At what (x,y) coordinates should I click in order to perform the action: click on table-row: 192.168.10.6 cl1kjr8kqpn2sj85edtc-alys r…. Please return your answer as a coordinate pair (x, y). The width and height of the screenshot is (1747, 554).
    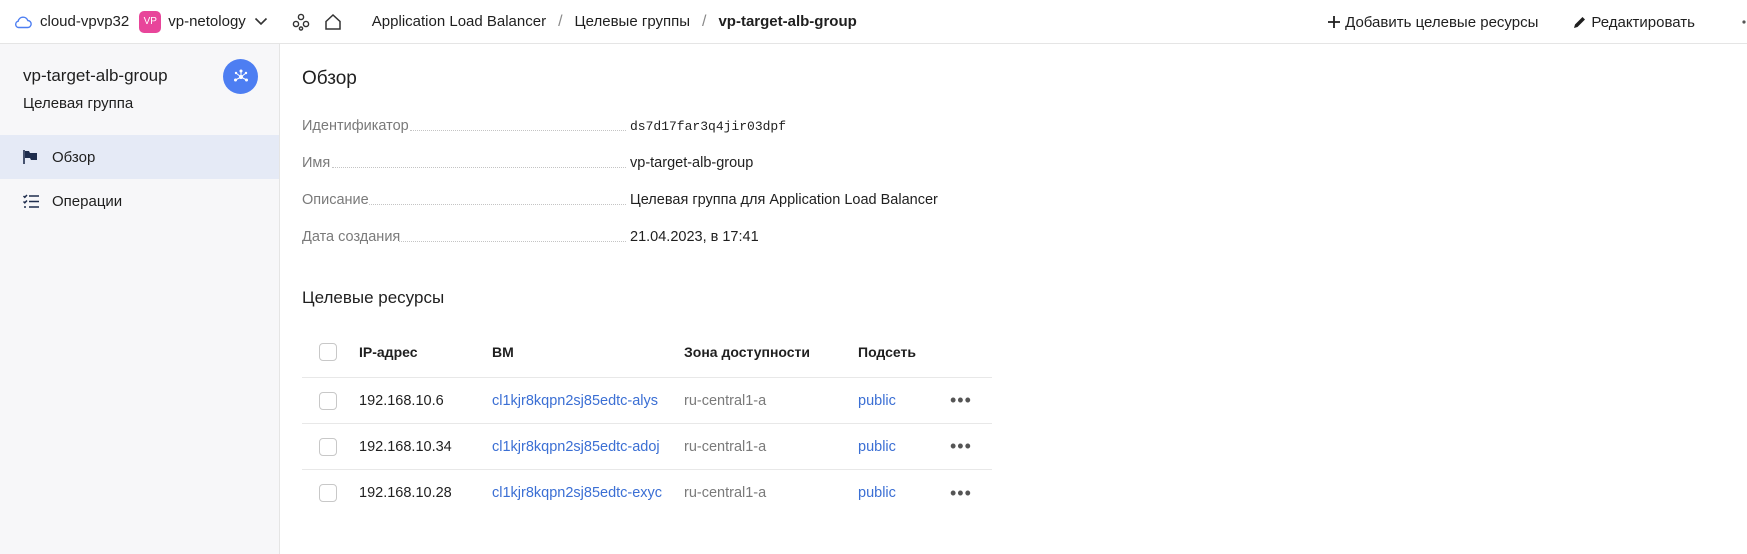
    Looking at the image, I should click on (647, 401).